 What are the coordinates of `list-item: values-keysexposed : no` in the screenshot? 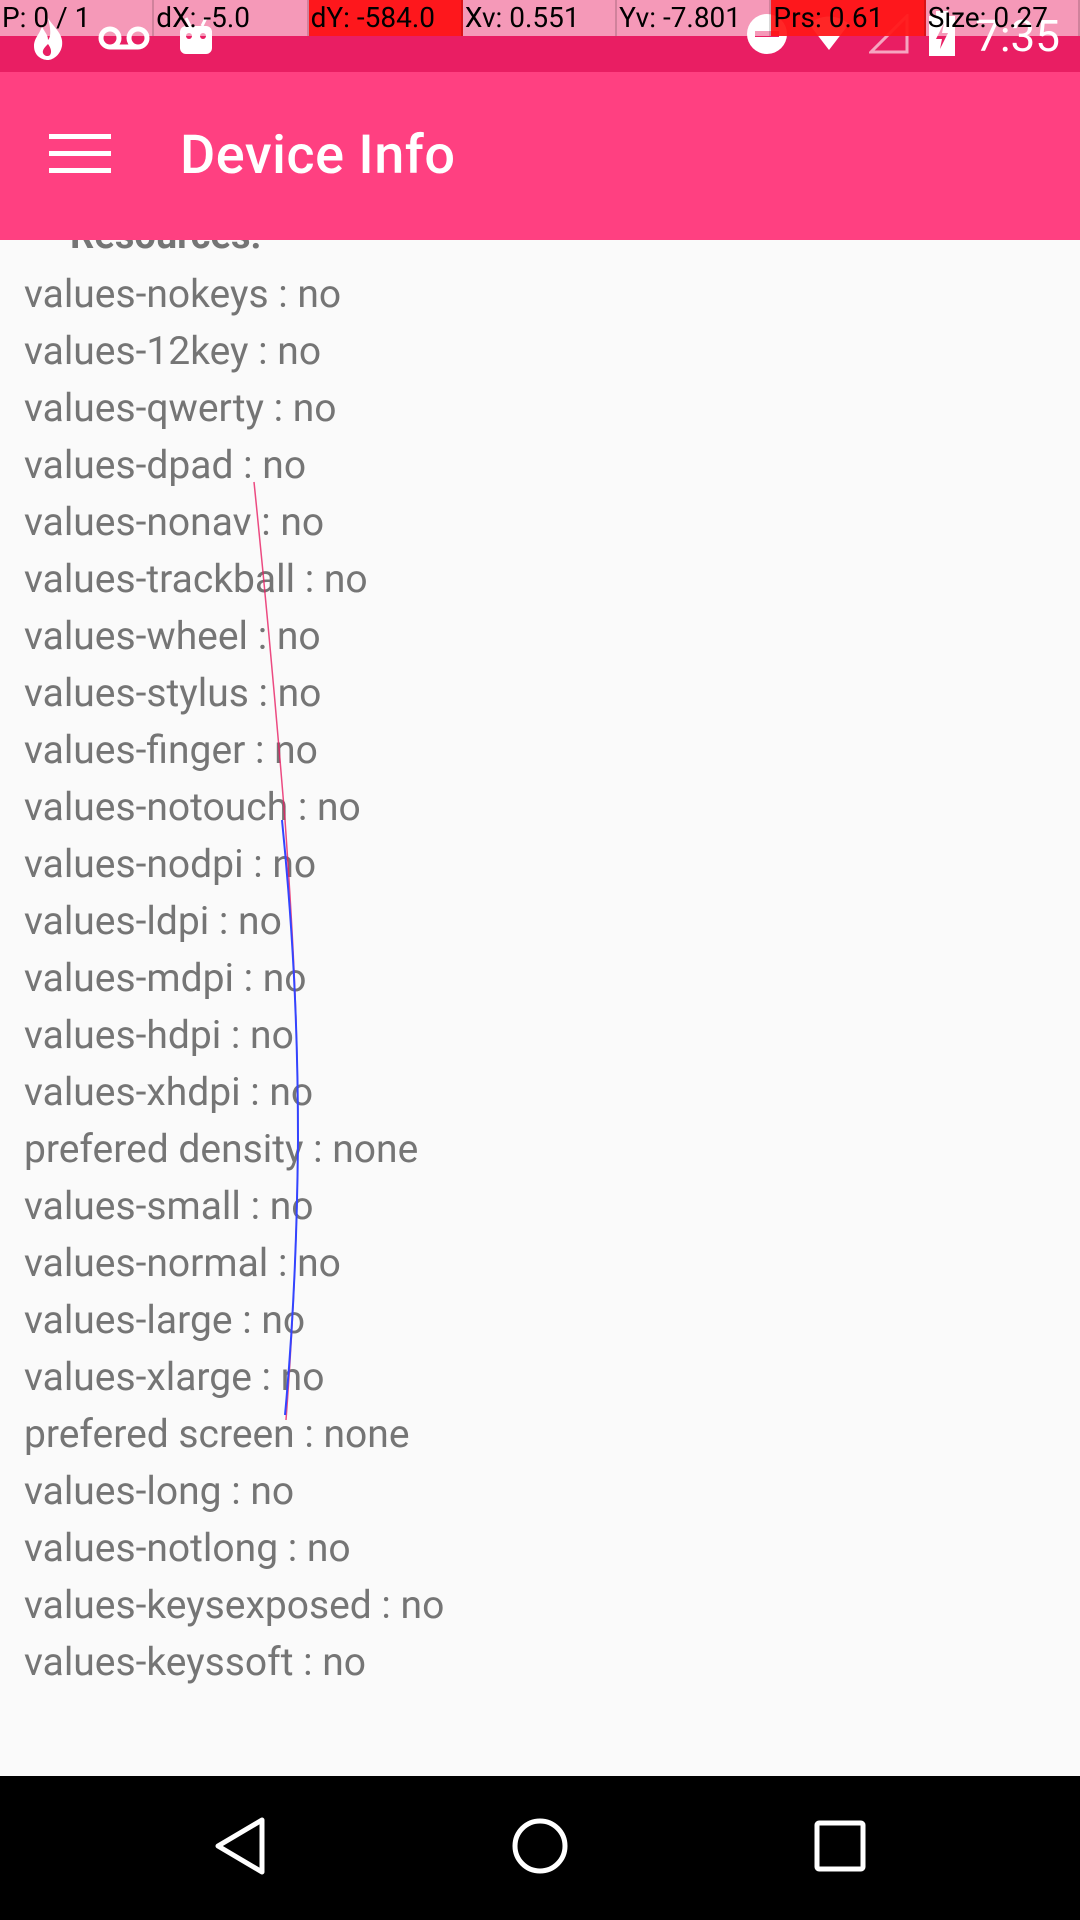 It's located at (234, 1605).